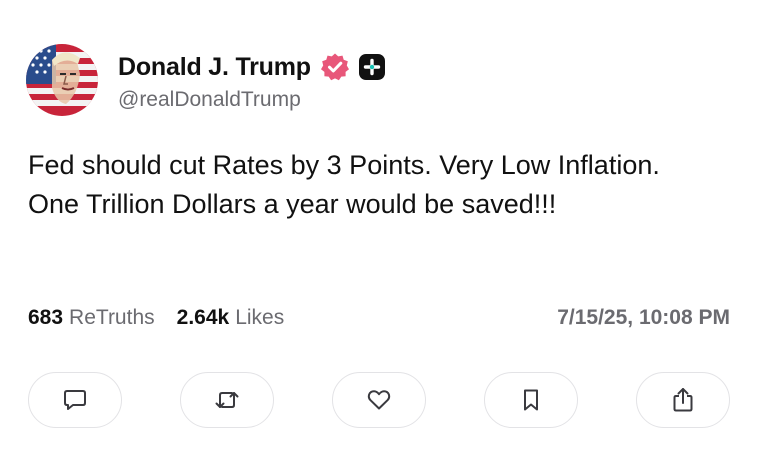 The width and height of the screenshot is (760, 457). I want to click on post-timestamp: 7/15/25, 10:08 PM, so click(643, 317).